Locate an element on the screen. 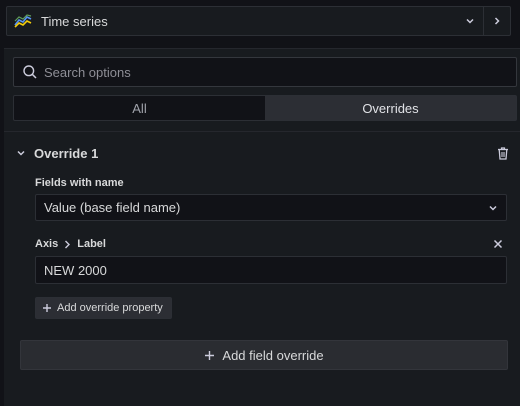 The image size is (520, 406). add-field-override-button: Add field override is located at coordinates (264, 355).